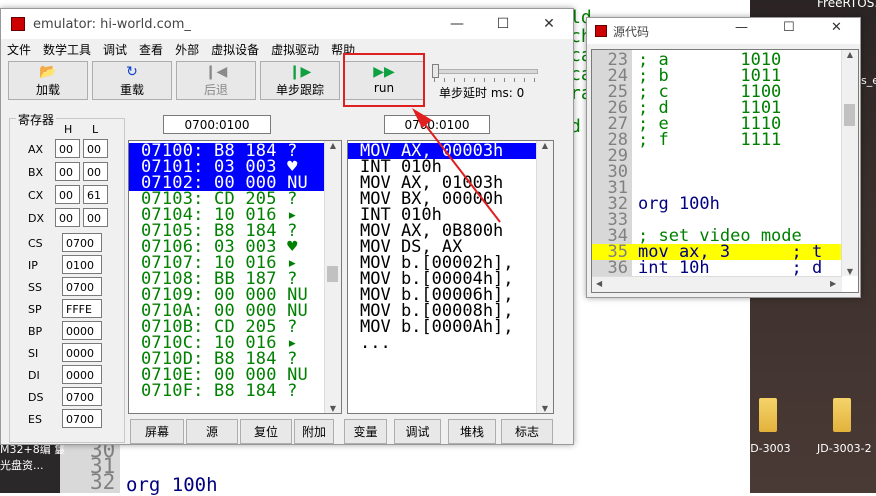 This screenshot has width=876, height=496. What do you see at coordinates (235, 49) in the screenshot?
I see `menu-virtual-devices: 虚拟设备` at bounding box center [235, 49].